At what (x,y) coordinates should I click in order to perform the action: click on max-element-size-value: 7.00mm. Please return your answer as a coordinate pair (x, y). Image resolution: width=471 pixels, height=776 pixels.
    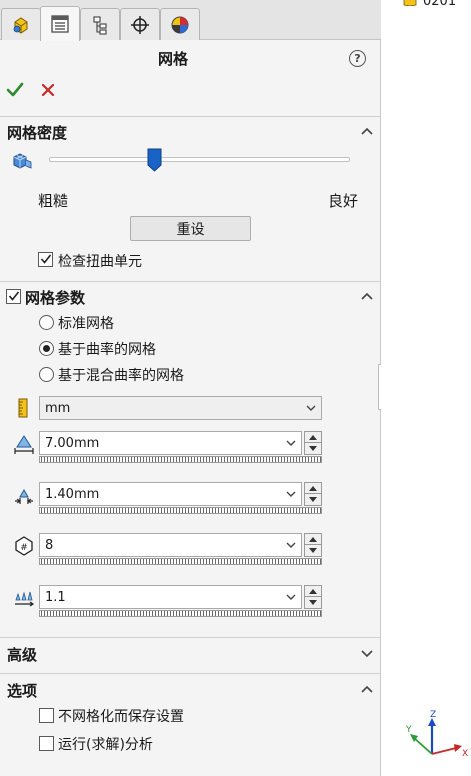
    Looking at the image, I should click on (72, 443).